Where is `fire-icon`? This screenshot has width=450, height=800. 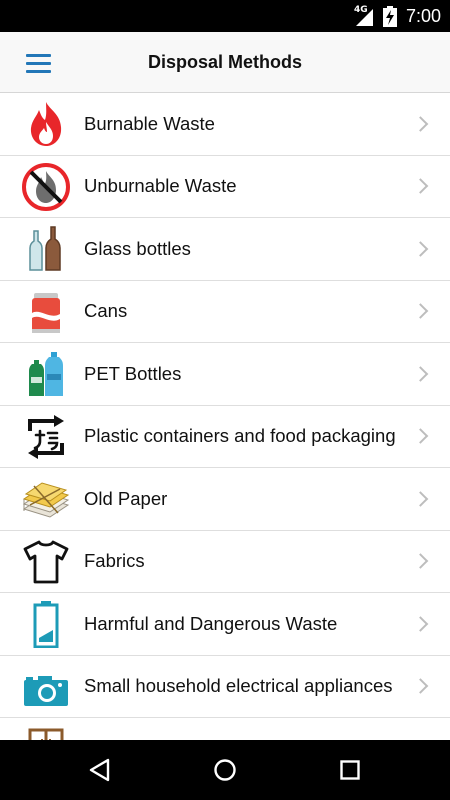 fire-icon is located at coordinates (46, 124).